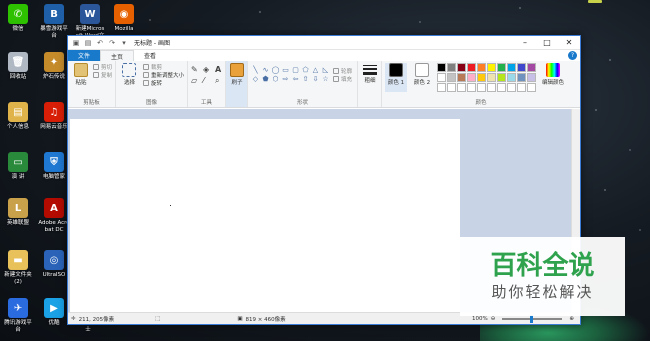  Describe the element at coordinates (18, 316) in the screenshot. I see `desktop-icon: ✈ 腾讯游戏平台` at that location.